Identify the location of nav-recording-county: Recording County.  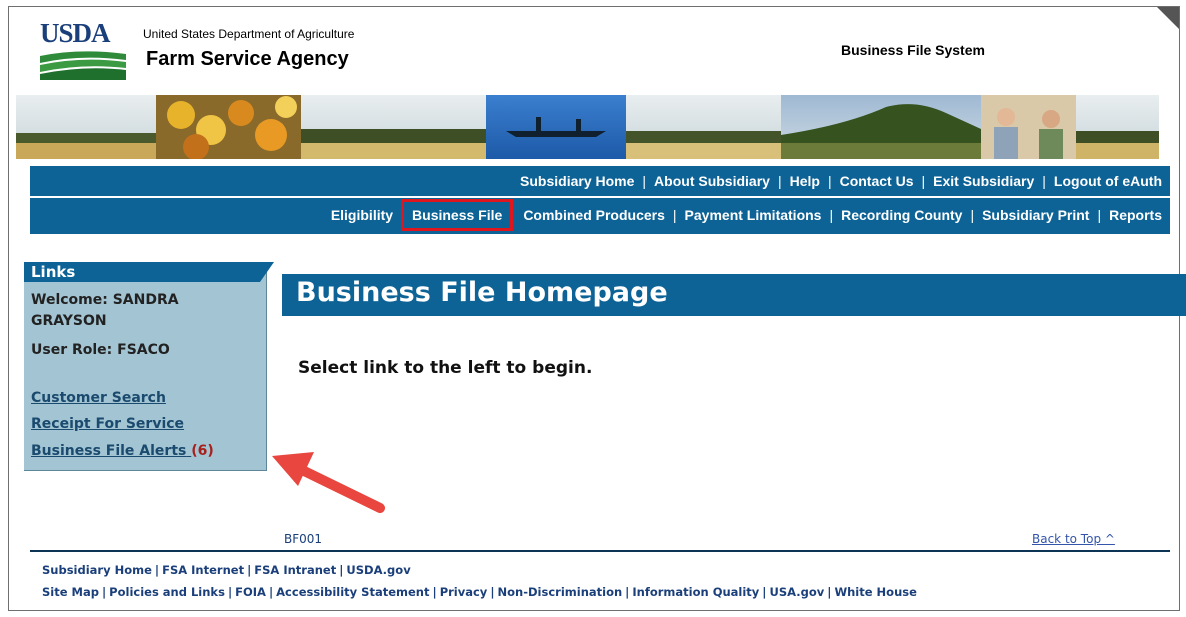
(901, 215).